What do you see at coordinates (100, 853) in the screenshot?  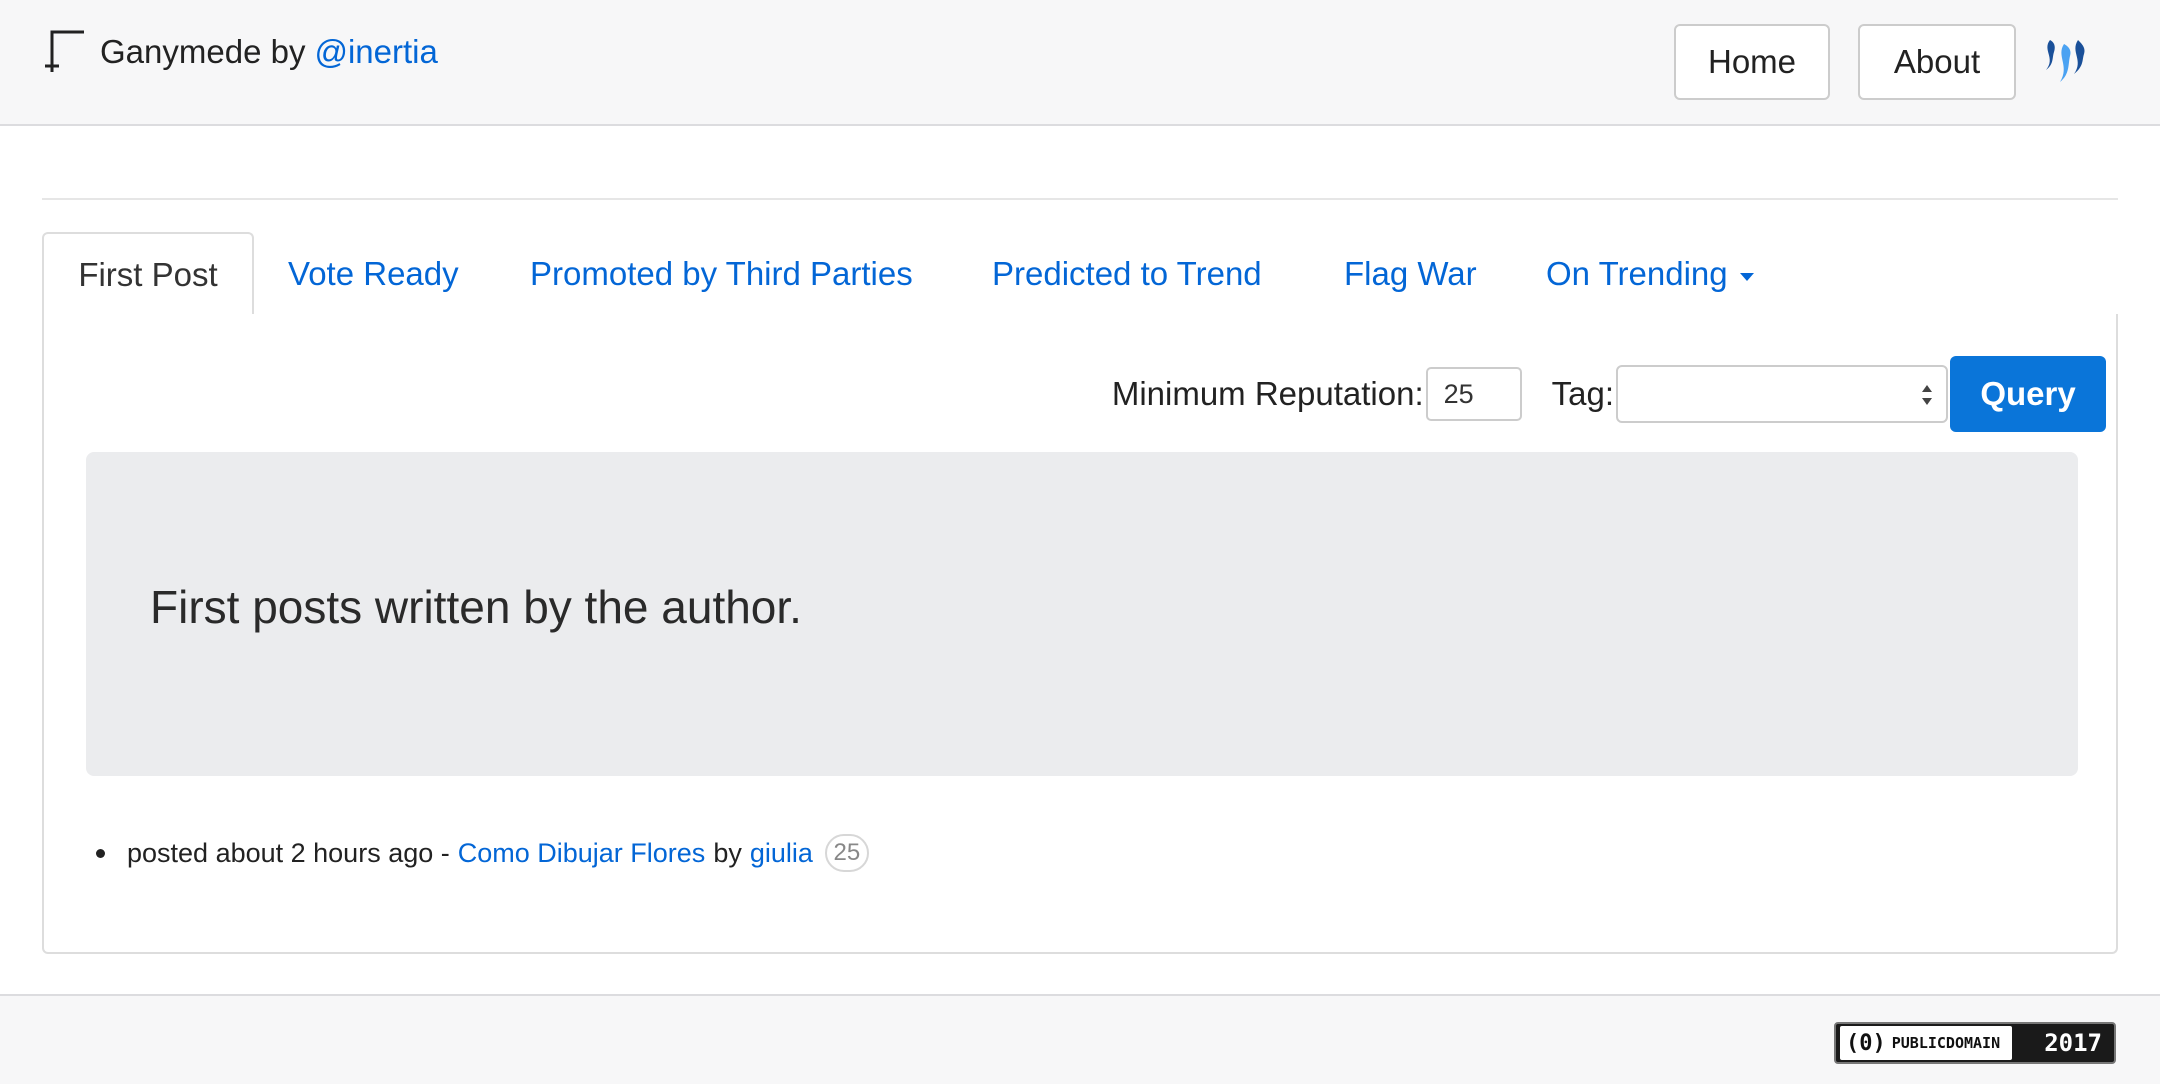 I see `bullet` at bounding box center [100, 853].